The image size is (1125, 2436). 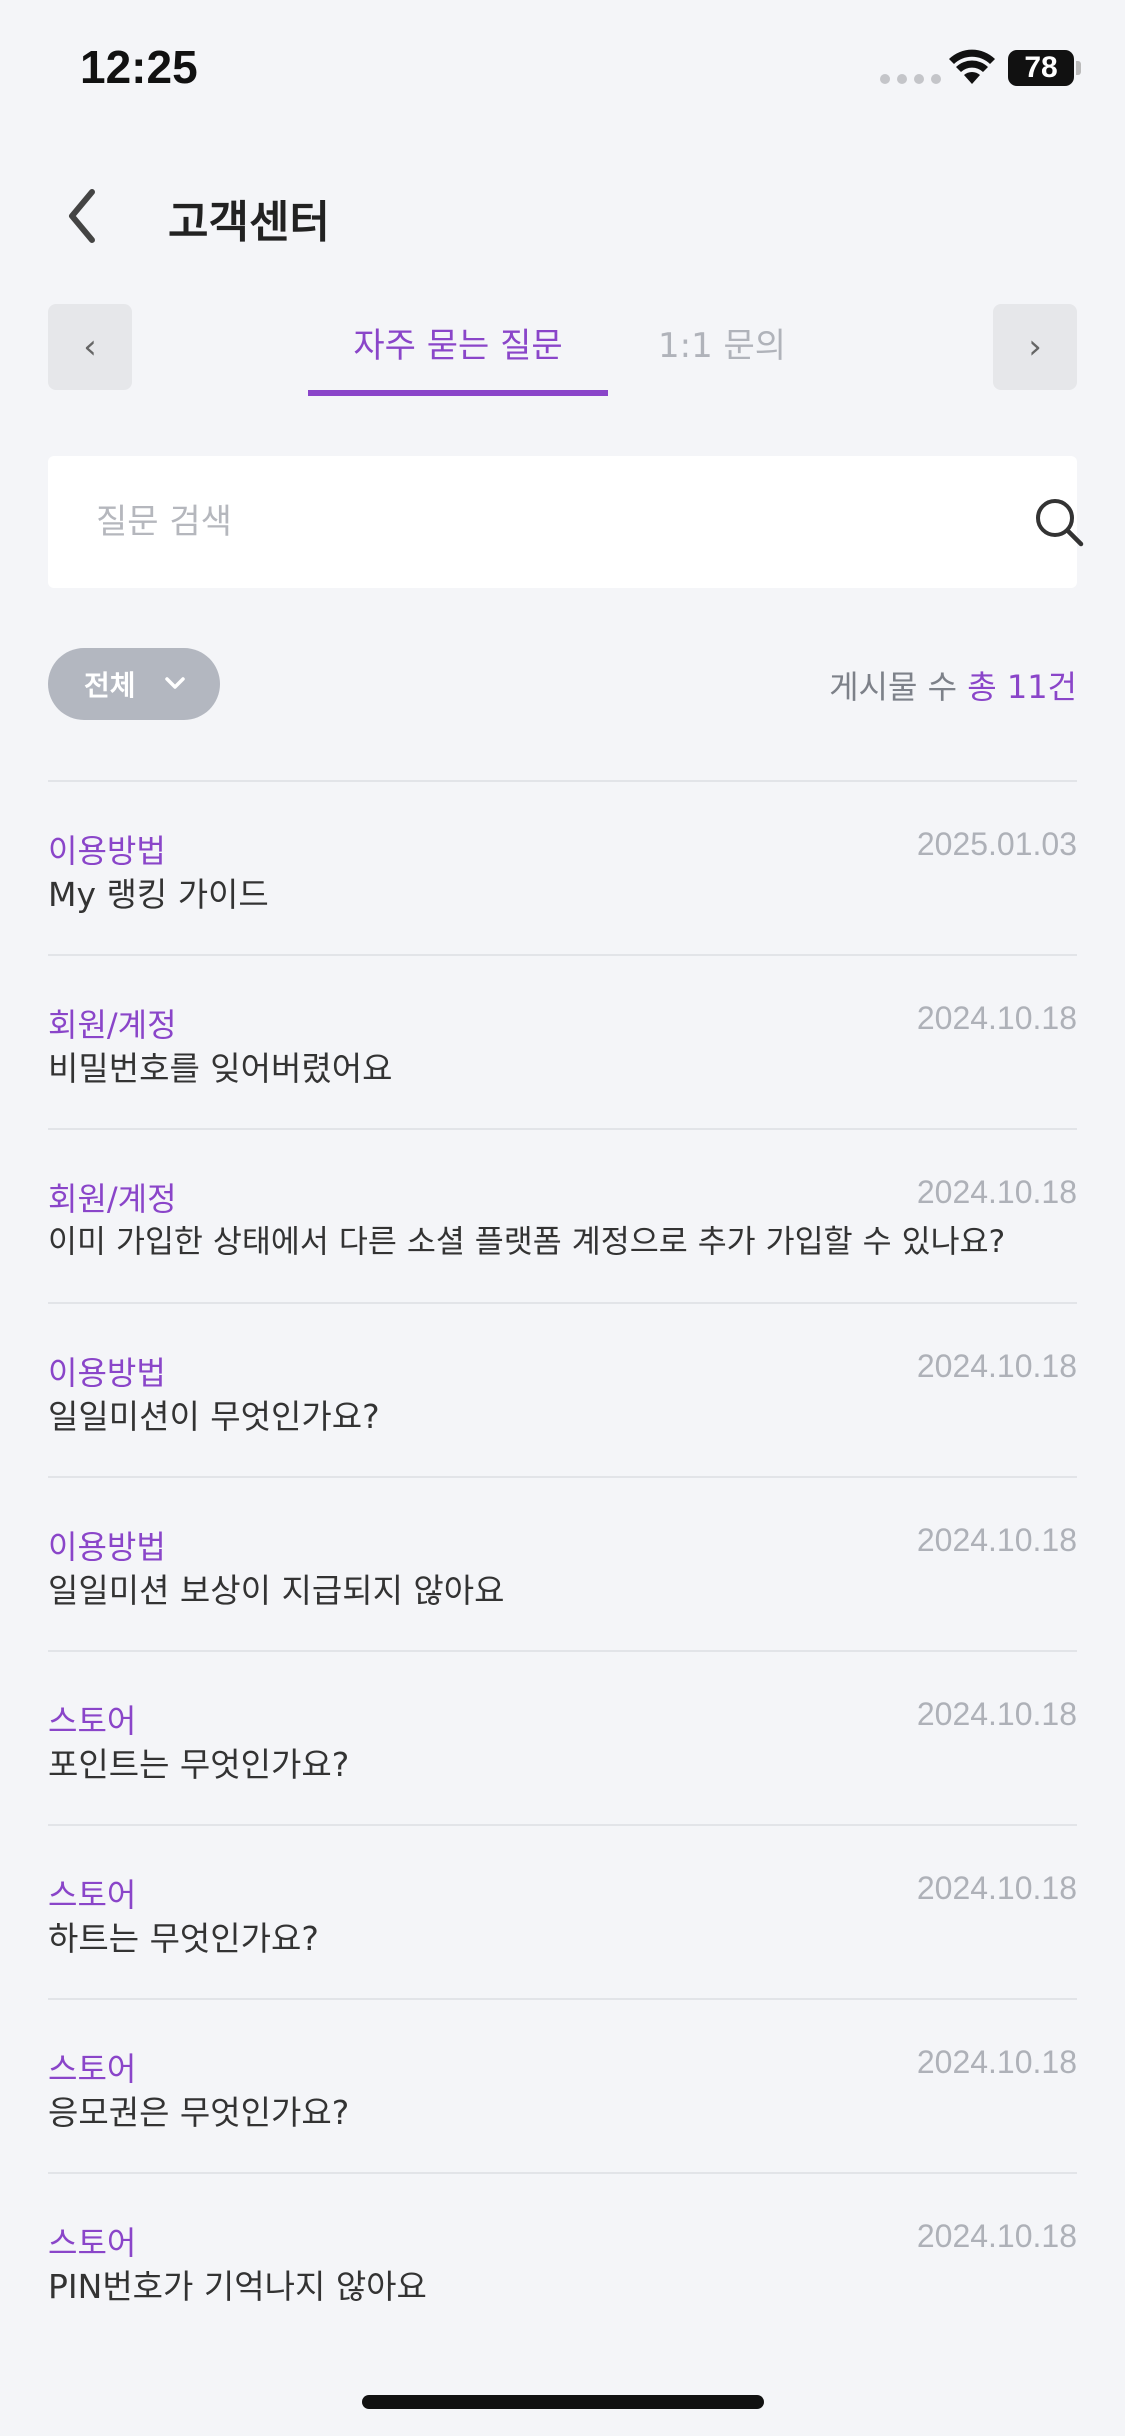 I want to click on faq-list-item: 스토어 2024.10.18 응모권은 무엇인가요?, so click(x=562, y=2085).